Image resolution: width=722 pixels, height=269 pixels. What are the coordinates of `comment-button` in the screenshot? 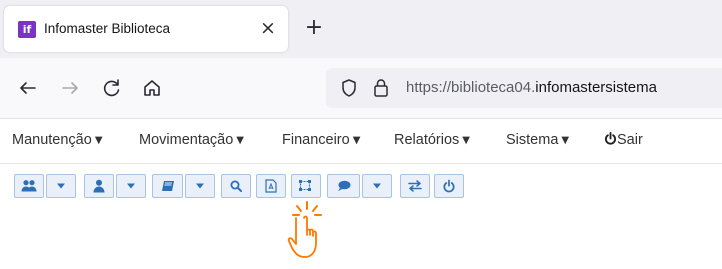 It's located at (343, 186).